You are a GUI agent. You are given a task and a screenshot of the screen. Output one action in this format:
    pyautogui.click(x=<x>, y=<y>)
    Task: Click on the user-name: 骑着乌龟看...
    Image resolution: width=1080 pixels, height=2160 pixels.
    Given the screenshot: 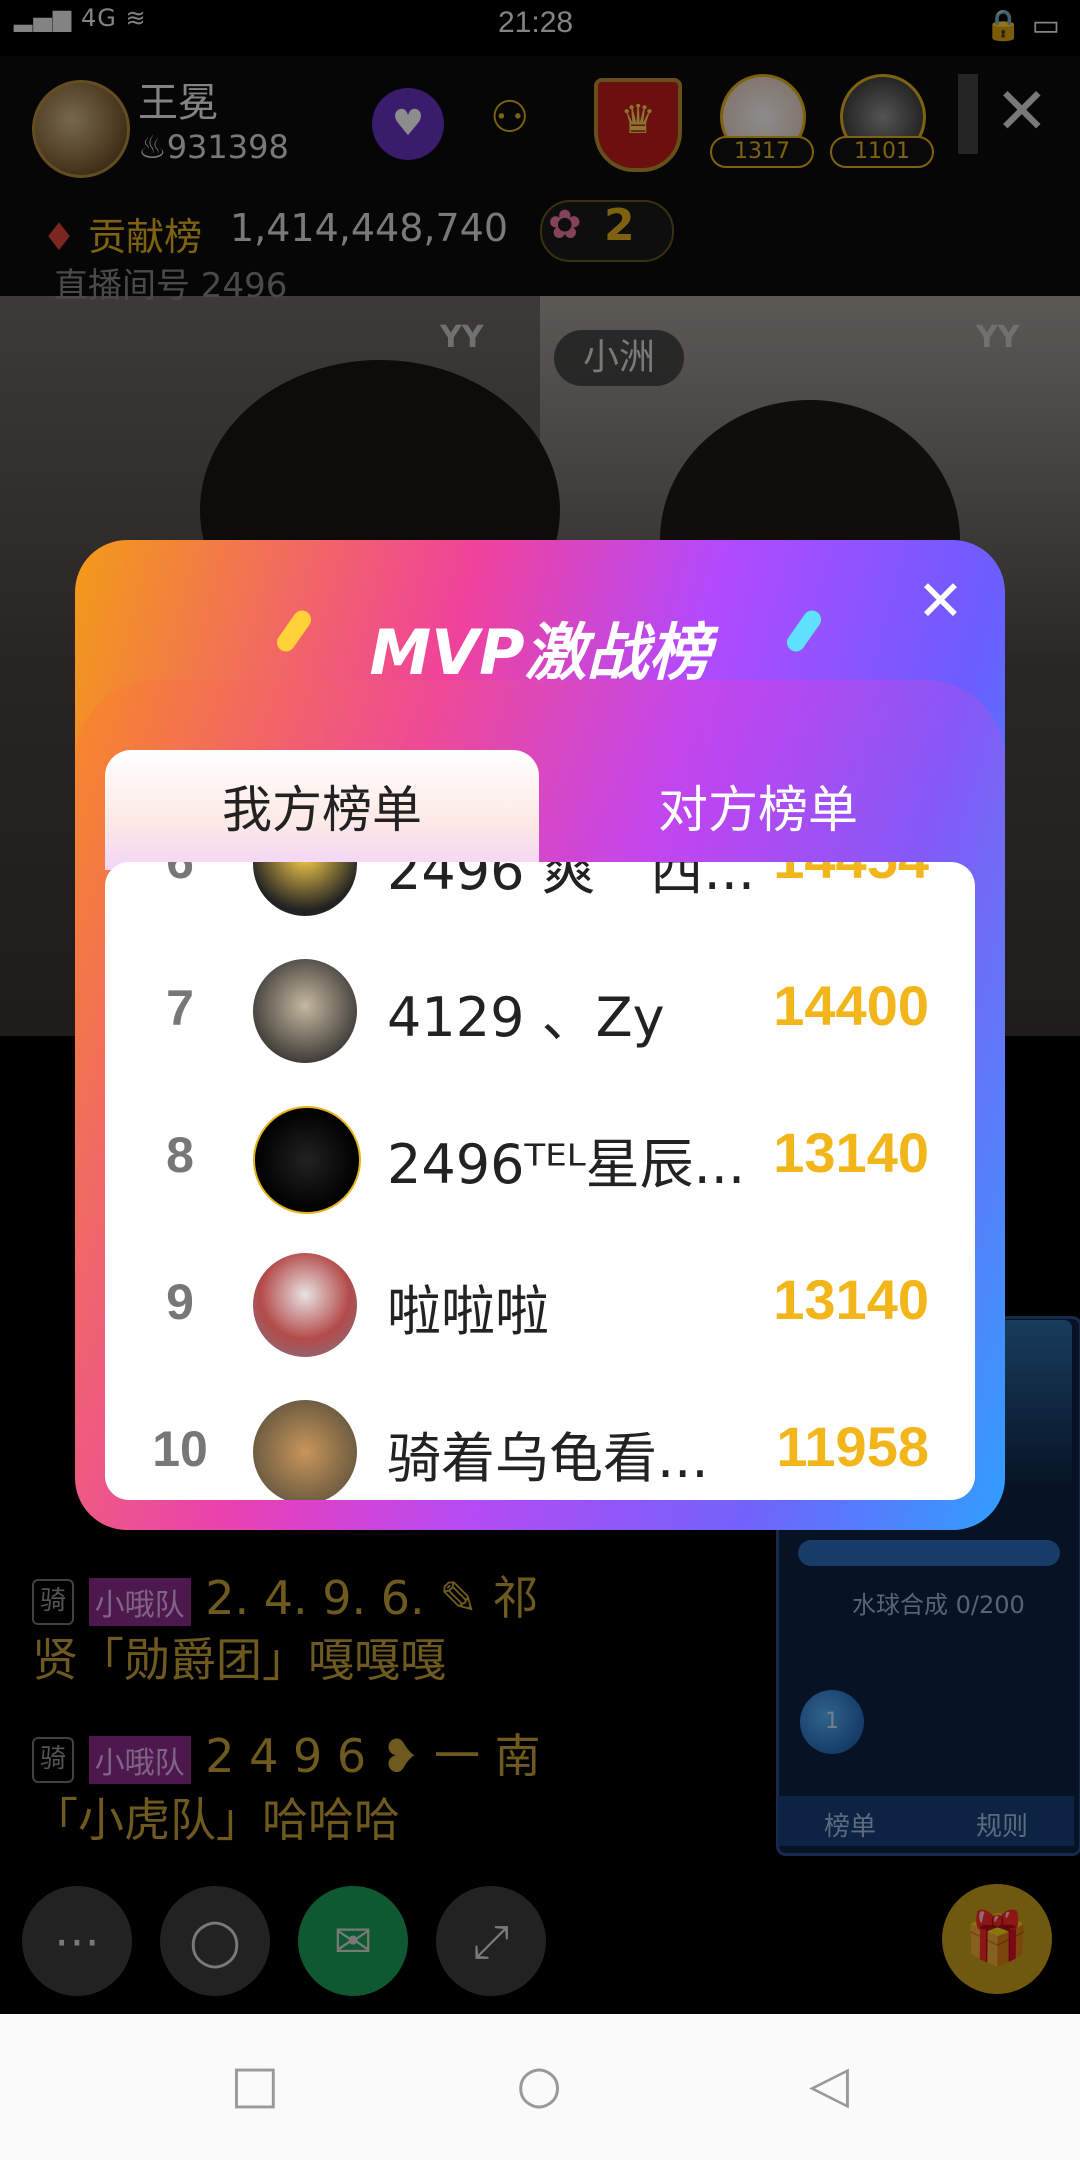 What is the action you would take?
    pyautogui.click(x=548, y=1458)
    